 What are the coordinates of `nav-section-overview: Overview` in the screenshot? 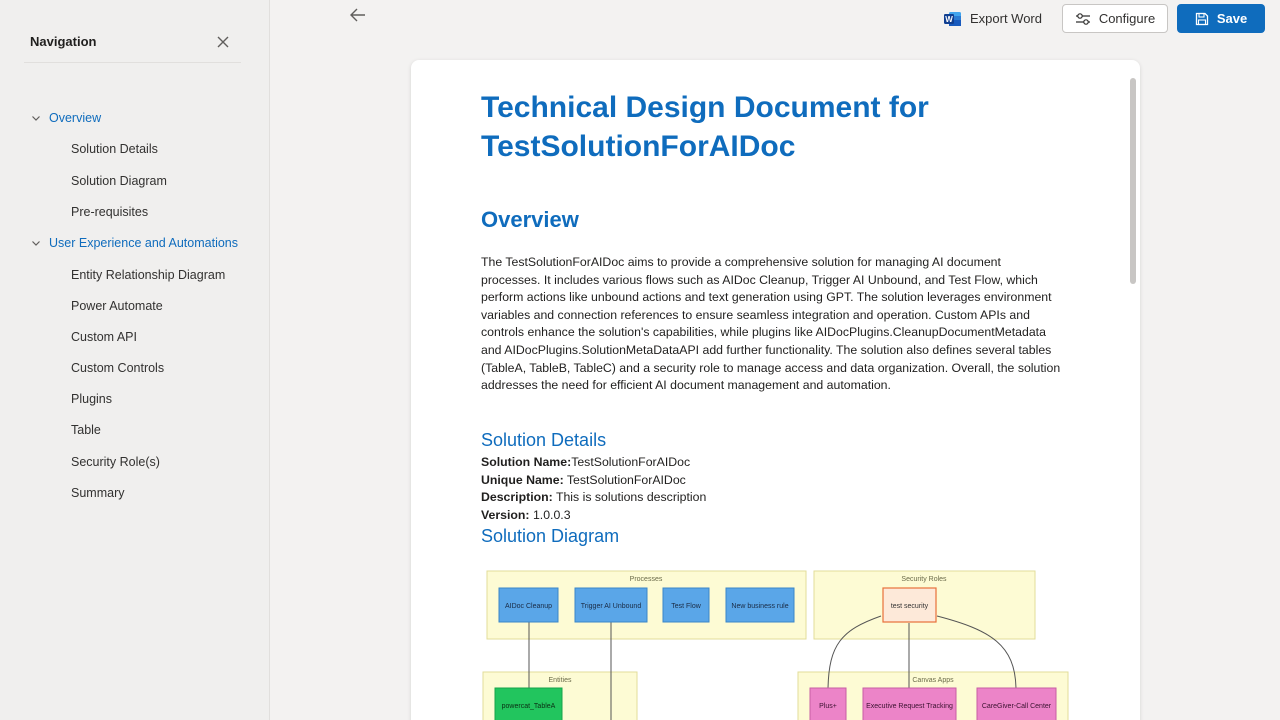 It's located at (75, 118).